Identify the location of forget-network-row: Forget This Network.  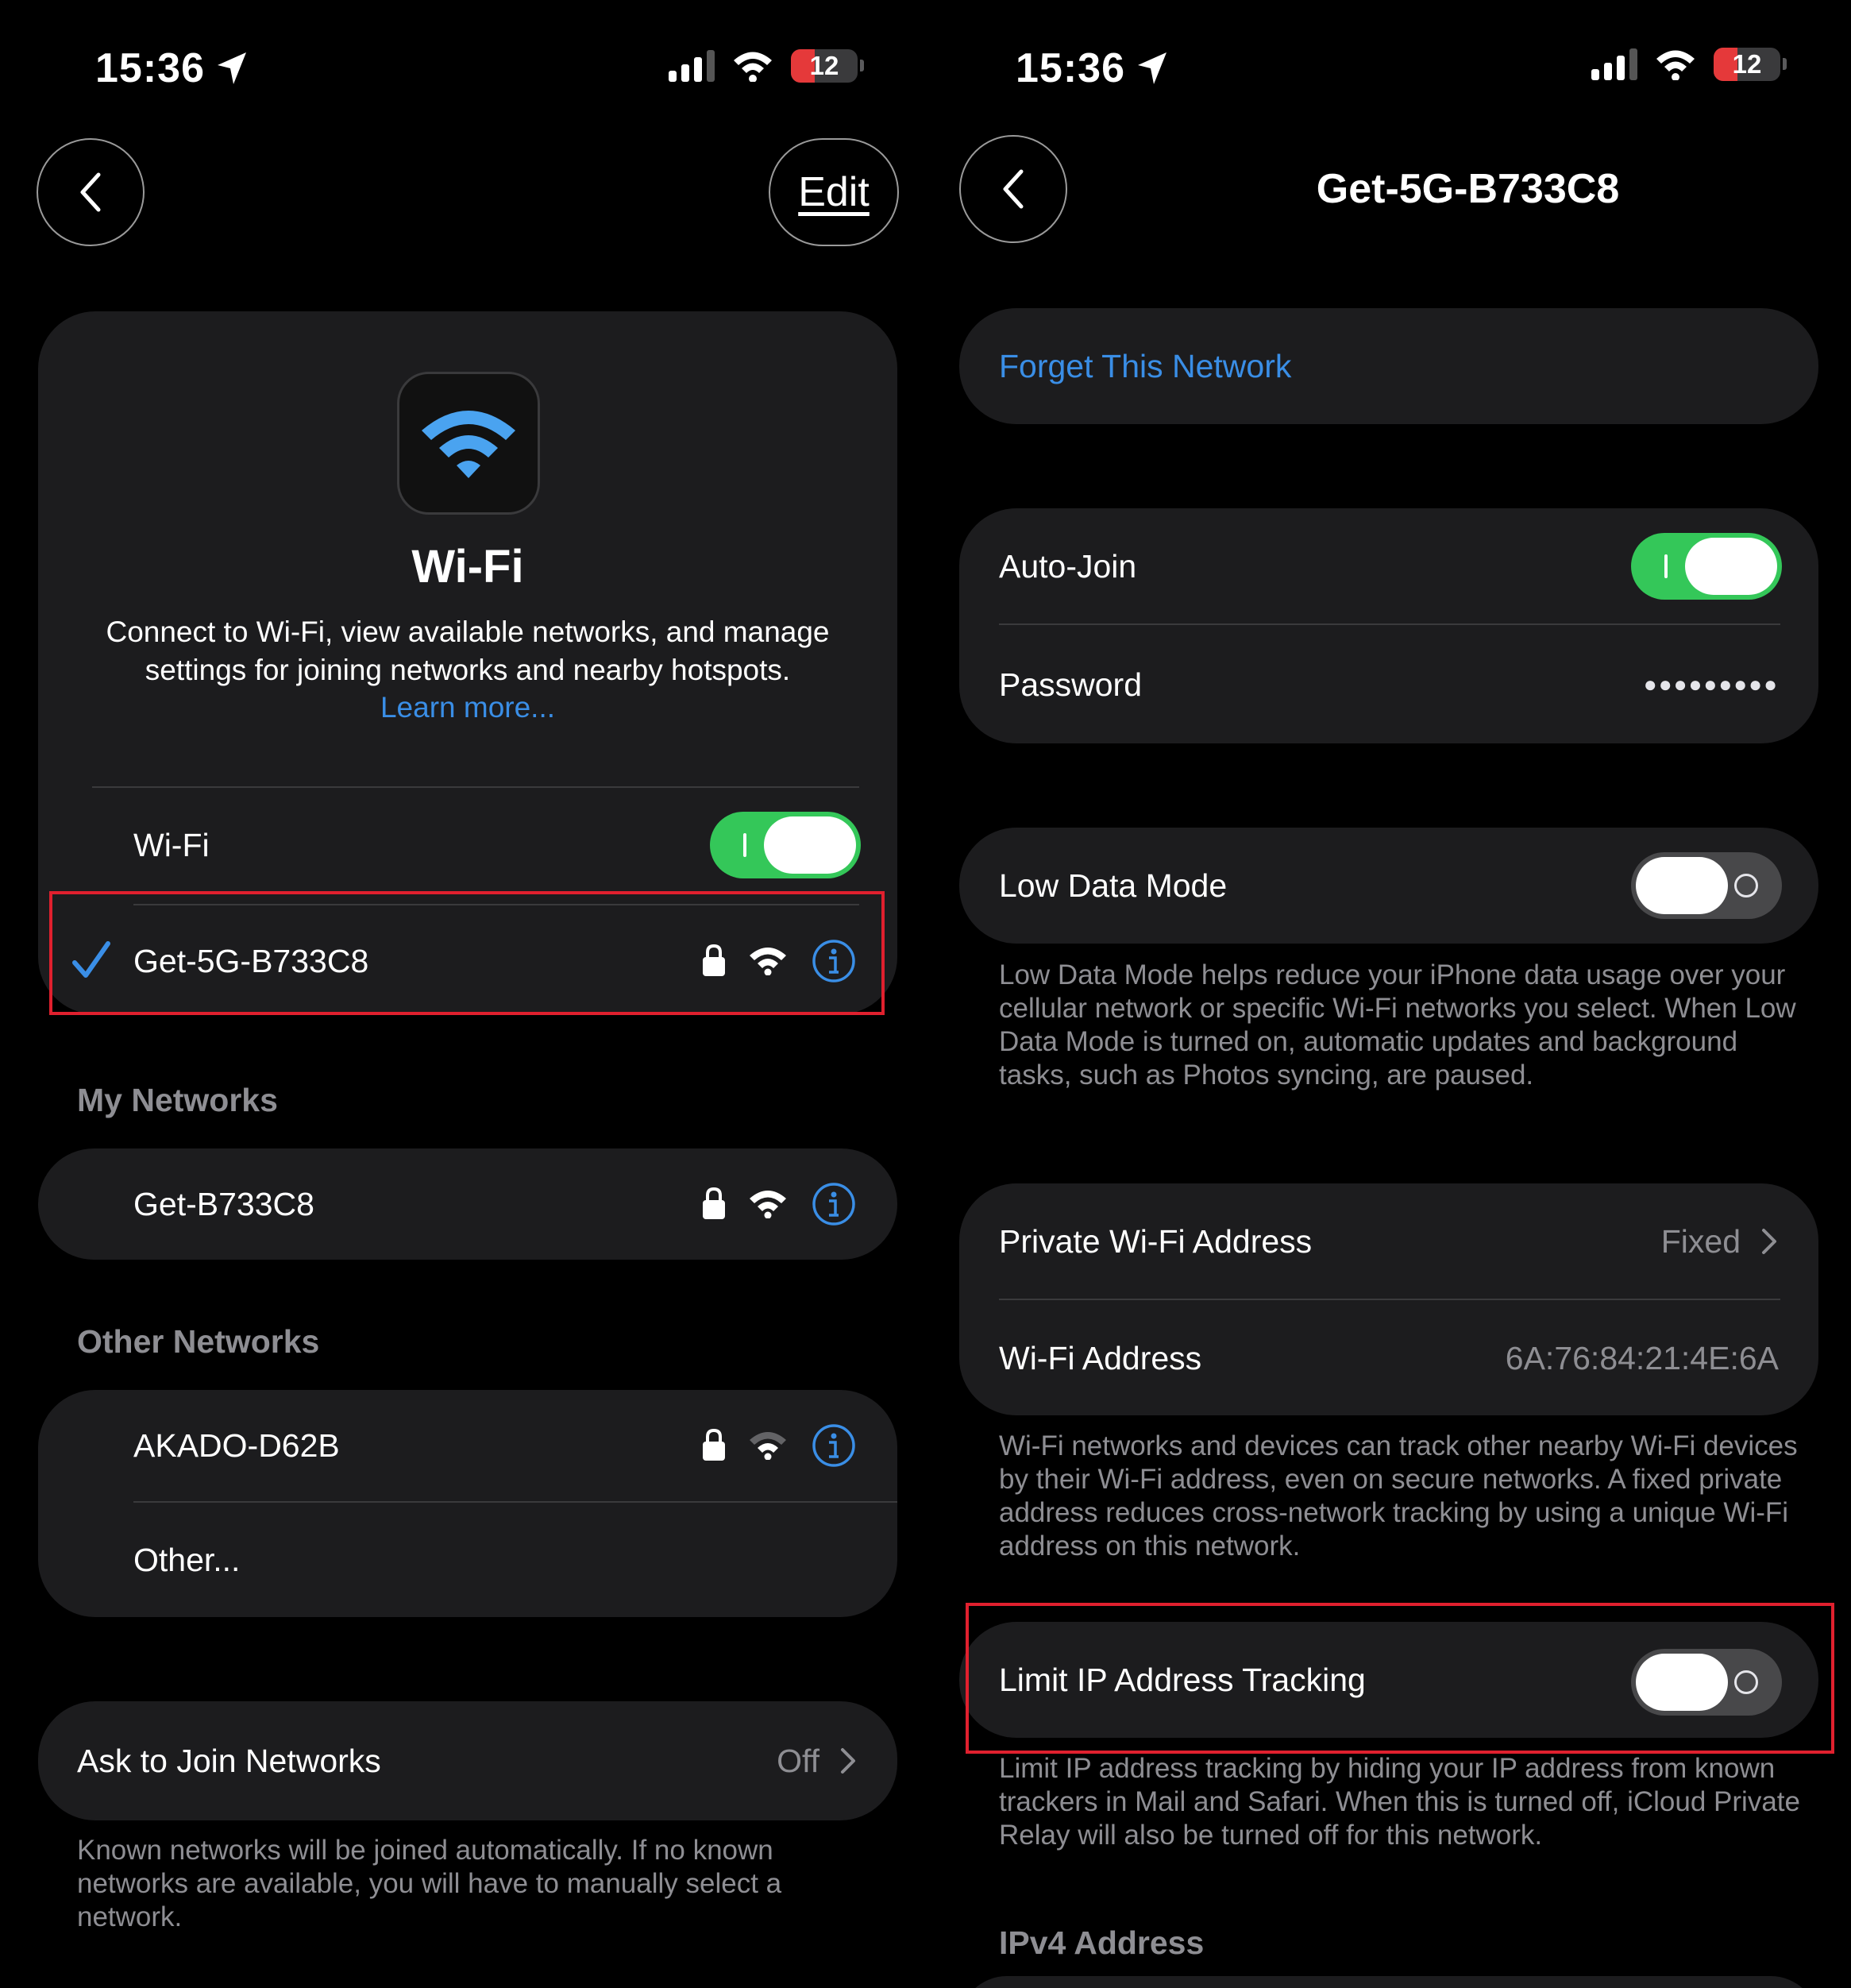
(1389, 366).